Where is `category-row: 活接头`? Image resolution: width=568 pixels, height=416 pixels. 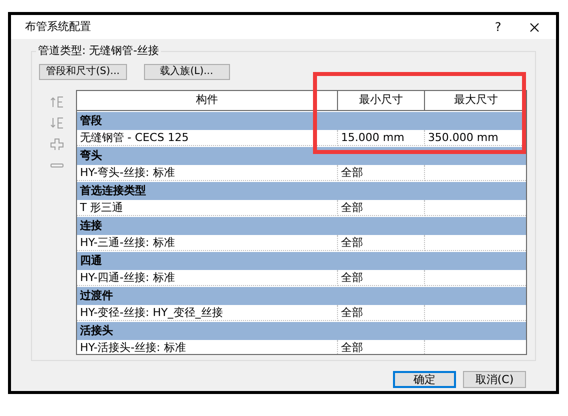
category-row: 活接头 is located at coordinates (301, 331).